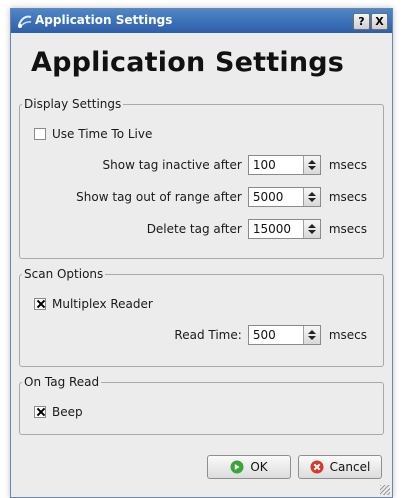 This screenshot has width=407, height=498. I want to click on multiplex-checkbox-row: Multiplex Reader, so click(93, 304).